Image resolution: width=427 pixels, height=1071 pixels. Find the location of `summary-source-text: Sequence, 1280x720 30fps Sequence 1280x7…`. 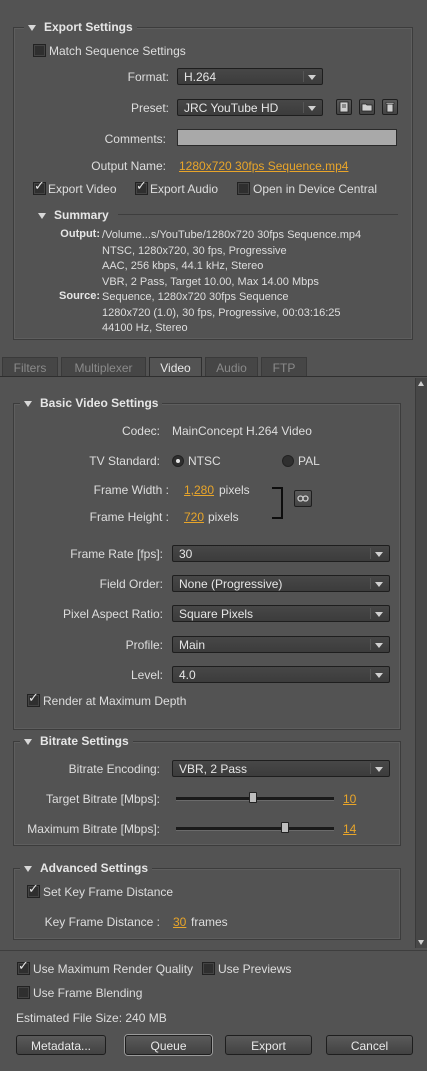

summary-source-text: Sequence, 1280x720 30fps Sequence 1280x7… is located at coordinates (221, 312).